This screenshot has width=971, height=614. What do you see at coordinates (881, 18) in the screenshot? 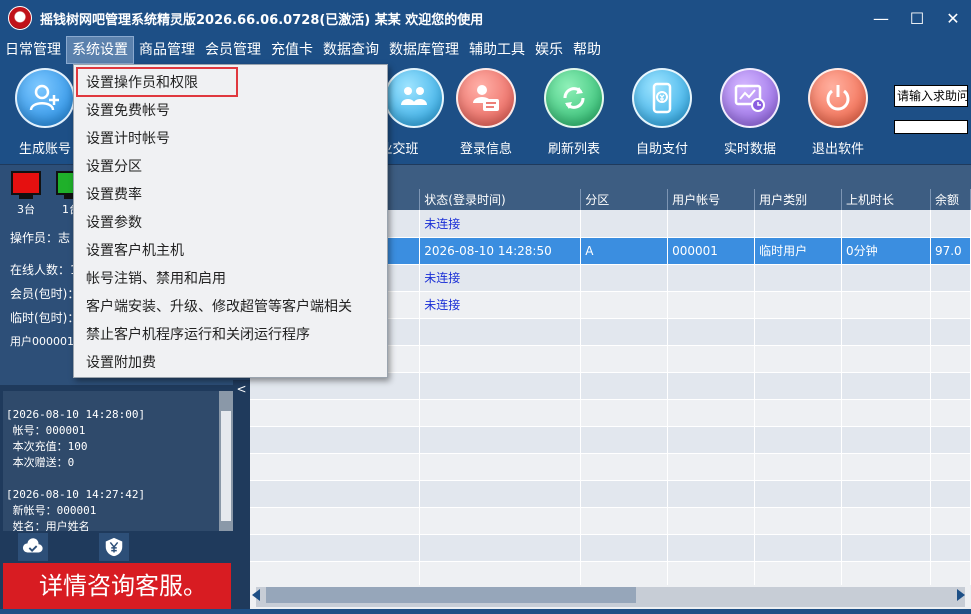
I see `minimize-button: —` at bounding box center [881, 18].